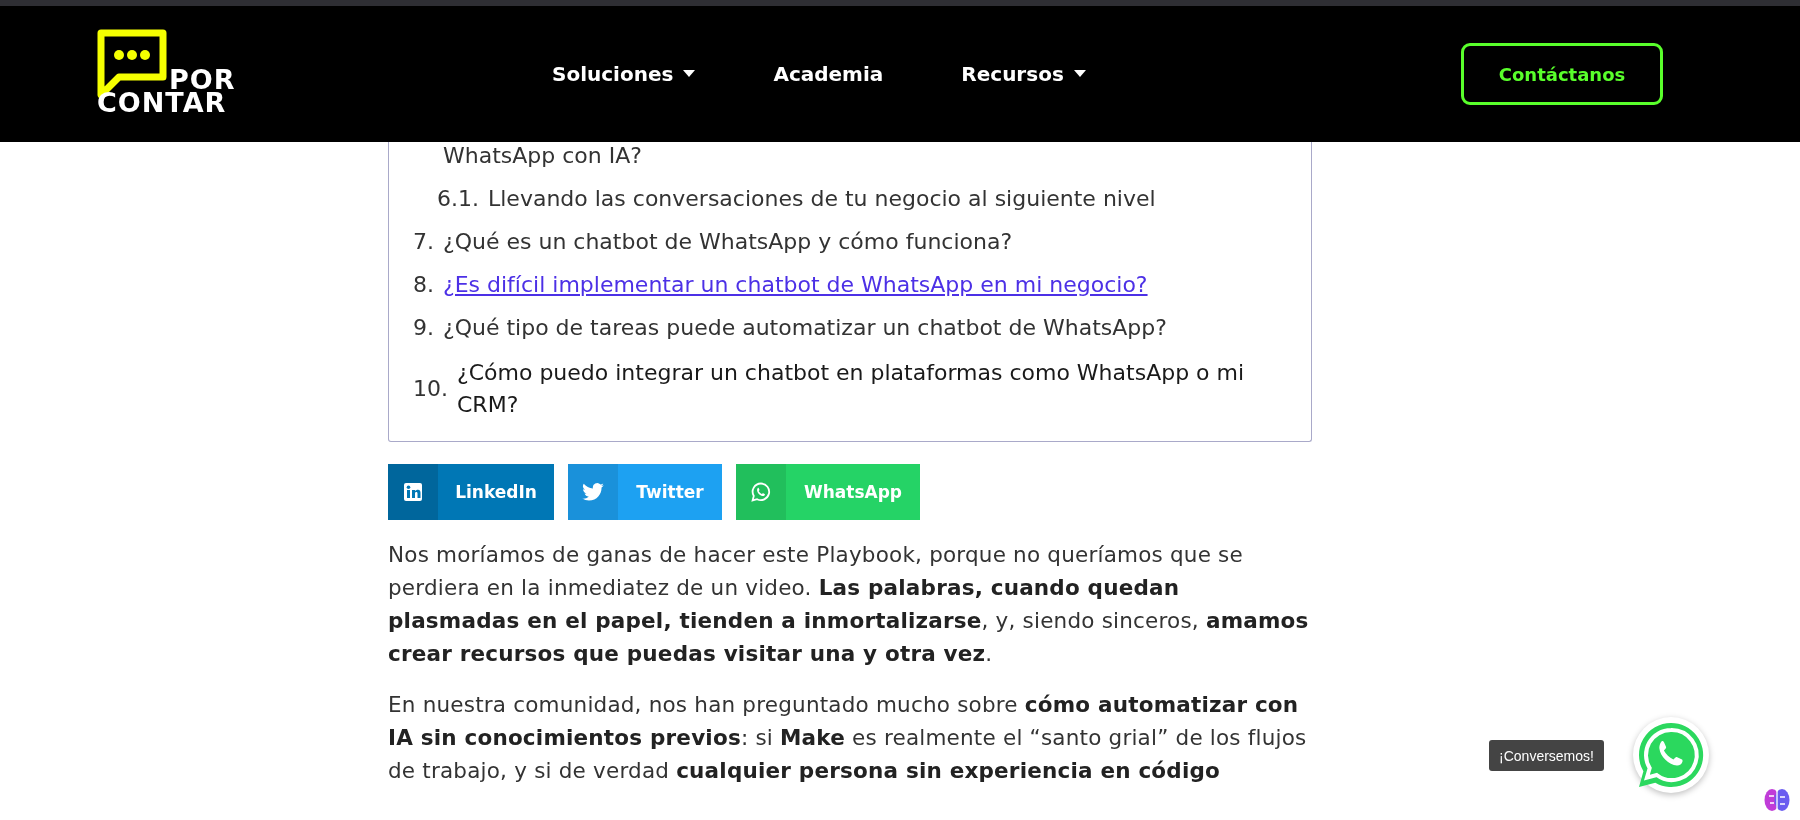 The image size is (1800, 820). I want to click on list-number: 6.1., so click(458, 199).